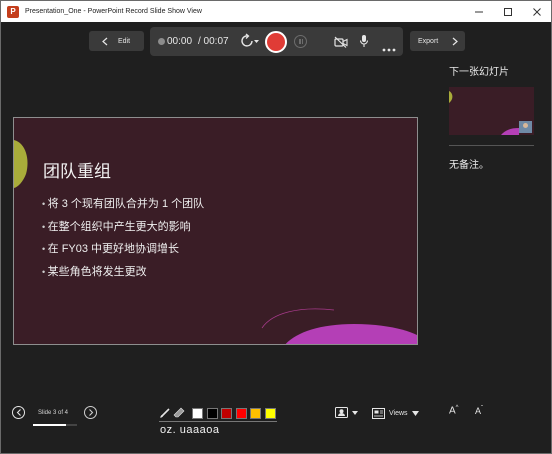 The width and height of the screenshot is (552, 454). What do you see at coordinates (378, 413) in the screenshot?
I see `views-icon` at bounding box center [378, 413].